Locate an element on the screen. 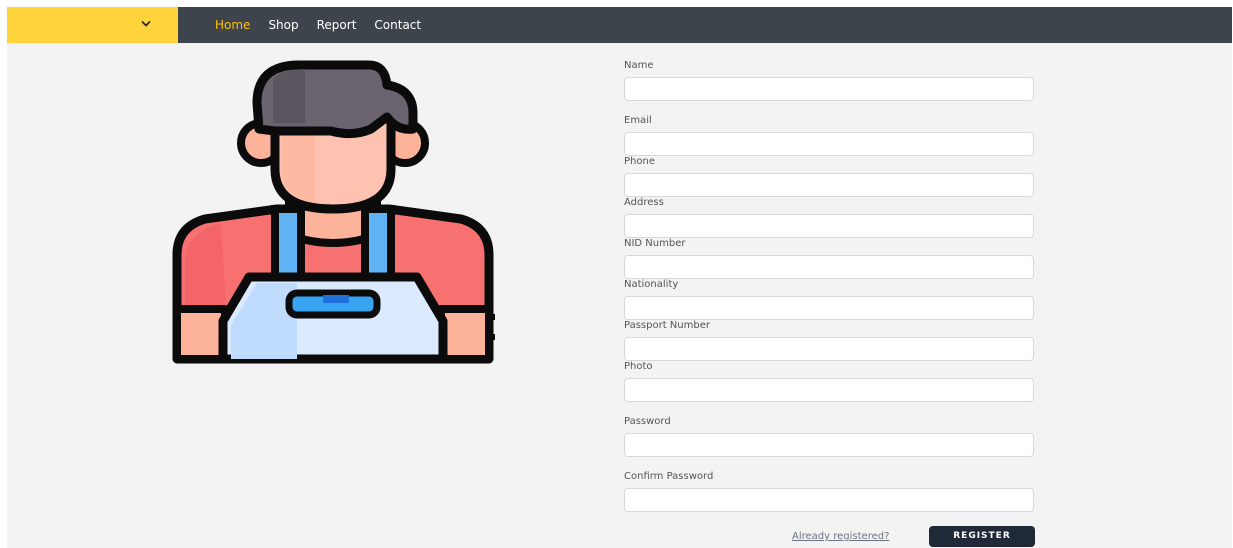  address-input is located at coordinates (829, 226).